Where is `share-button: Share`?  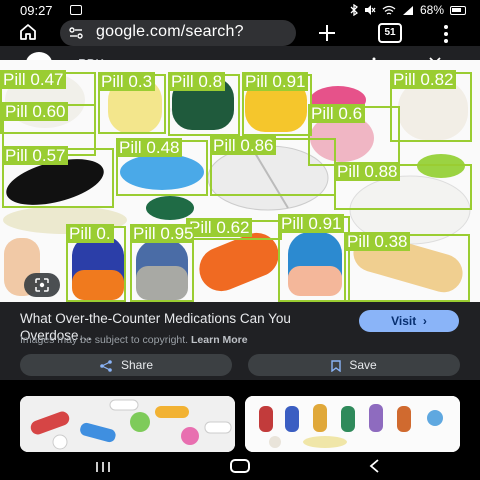
share-button: Share is located at coordinates (126, 365).